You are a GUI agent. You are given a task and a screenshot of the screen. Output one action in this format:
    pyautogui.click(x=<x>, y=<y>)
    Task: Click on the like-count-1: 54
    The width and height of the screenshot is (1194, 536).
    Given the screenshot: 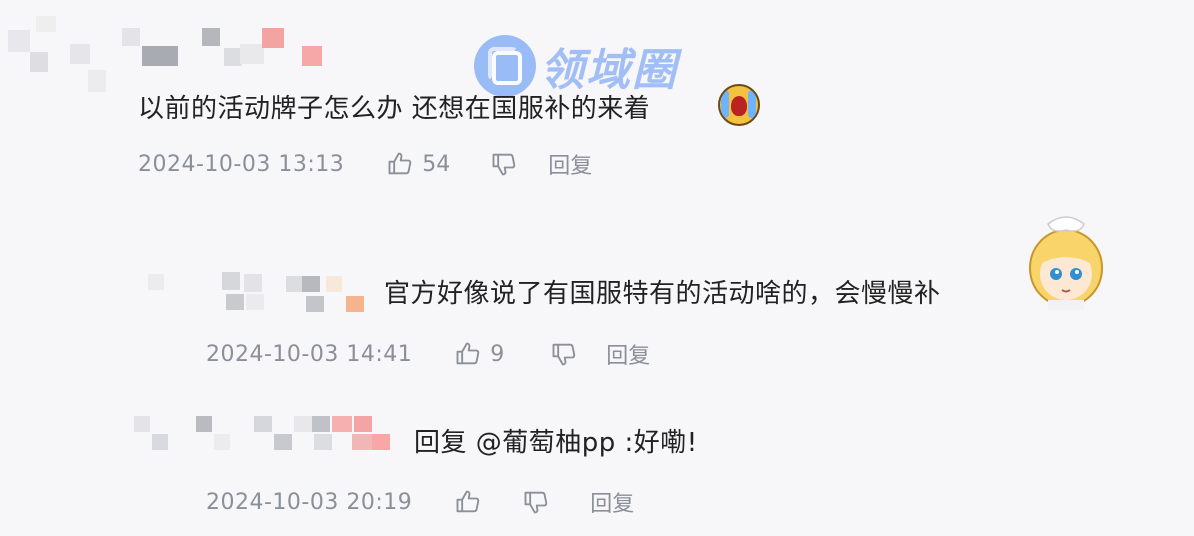 What is the action you would take?
    pyautogui.click(x=436, y=164)
    